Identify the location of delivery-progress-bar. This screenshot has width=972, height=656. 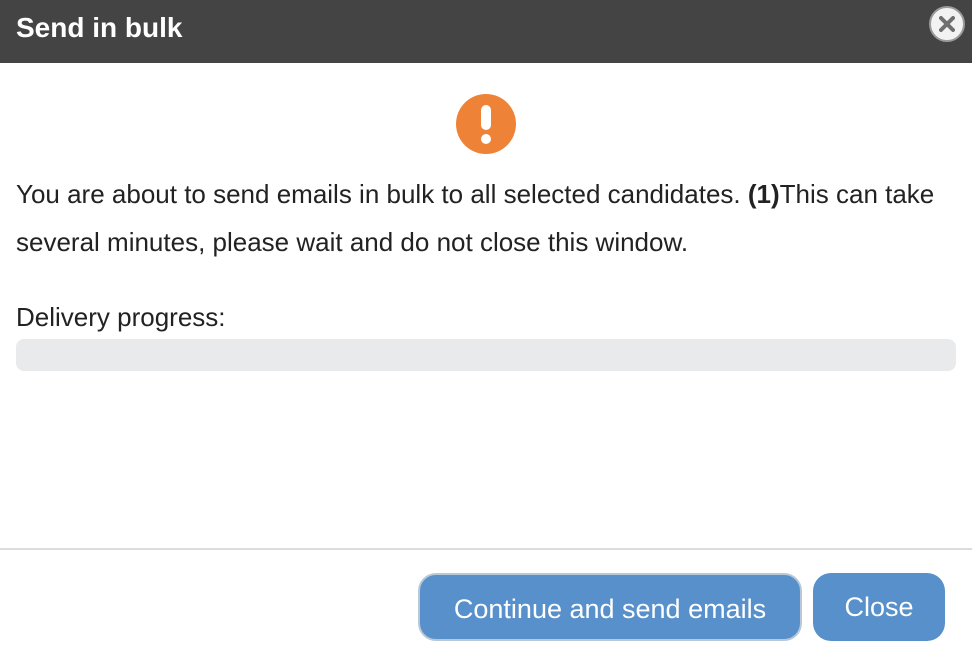
(486, 355).